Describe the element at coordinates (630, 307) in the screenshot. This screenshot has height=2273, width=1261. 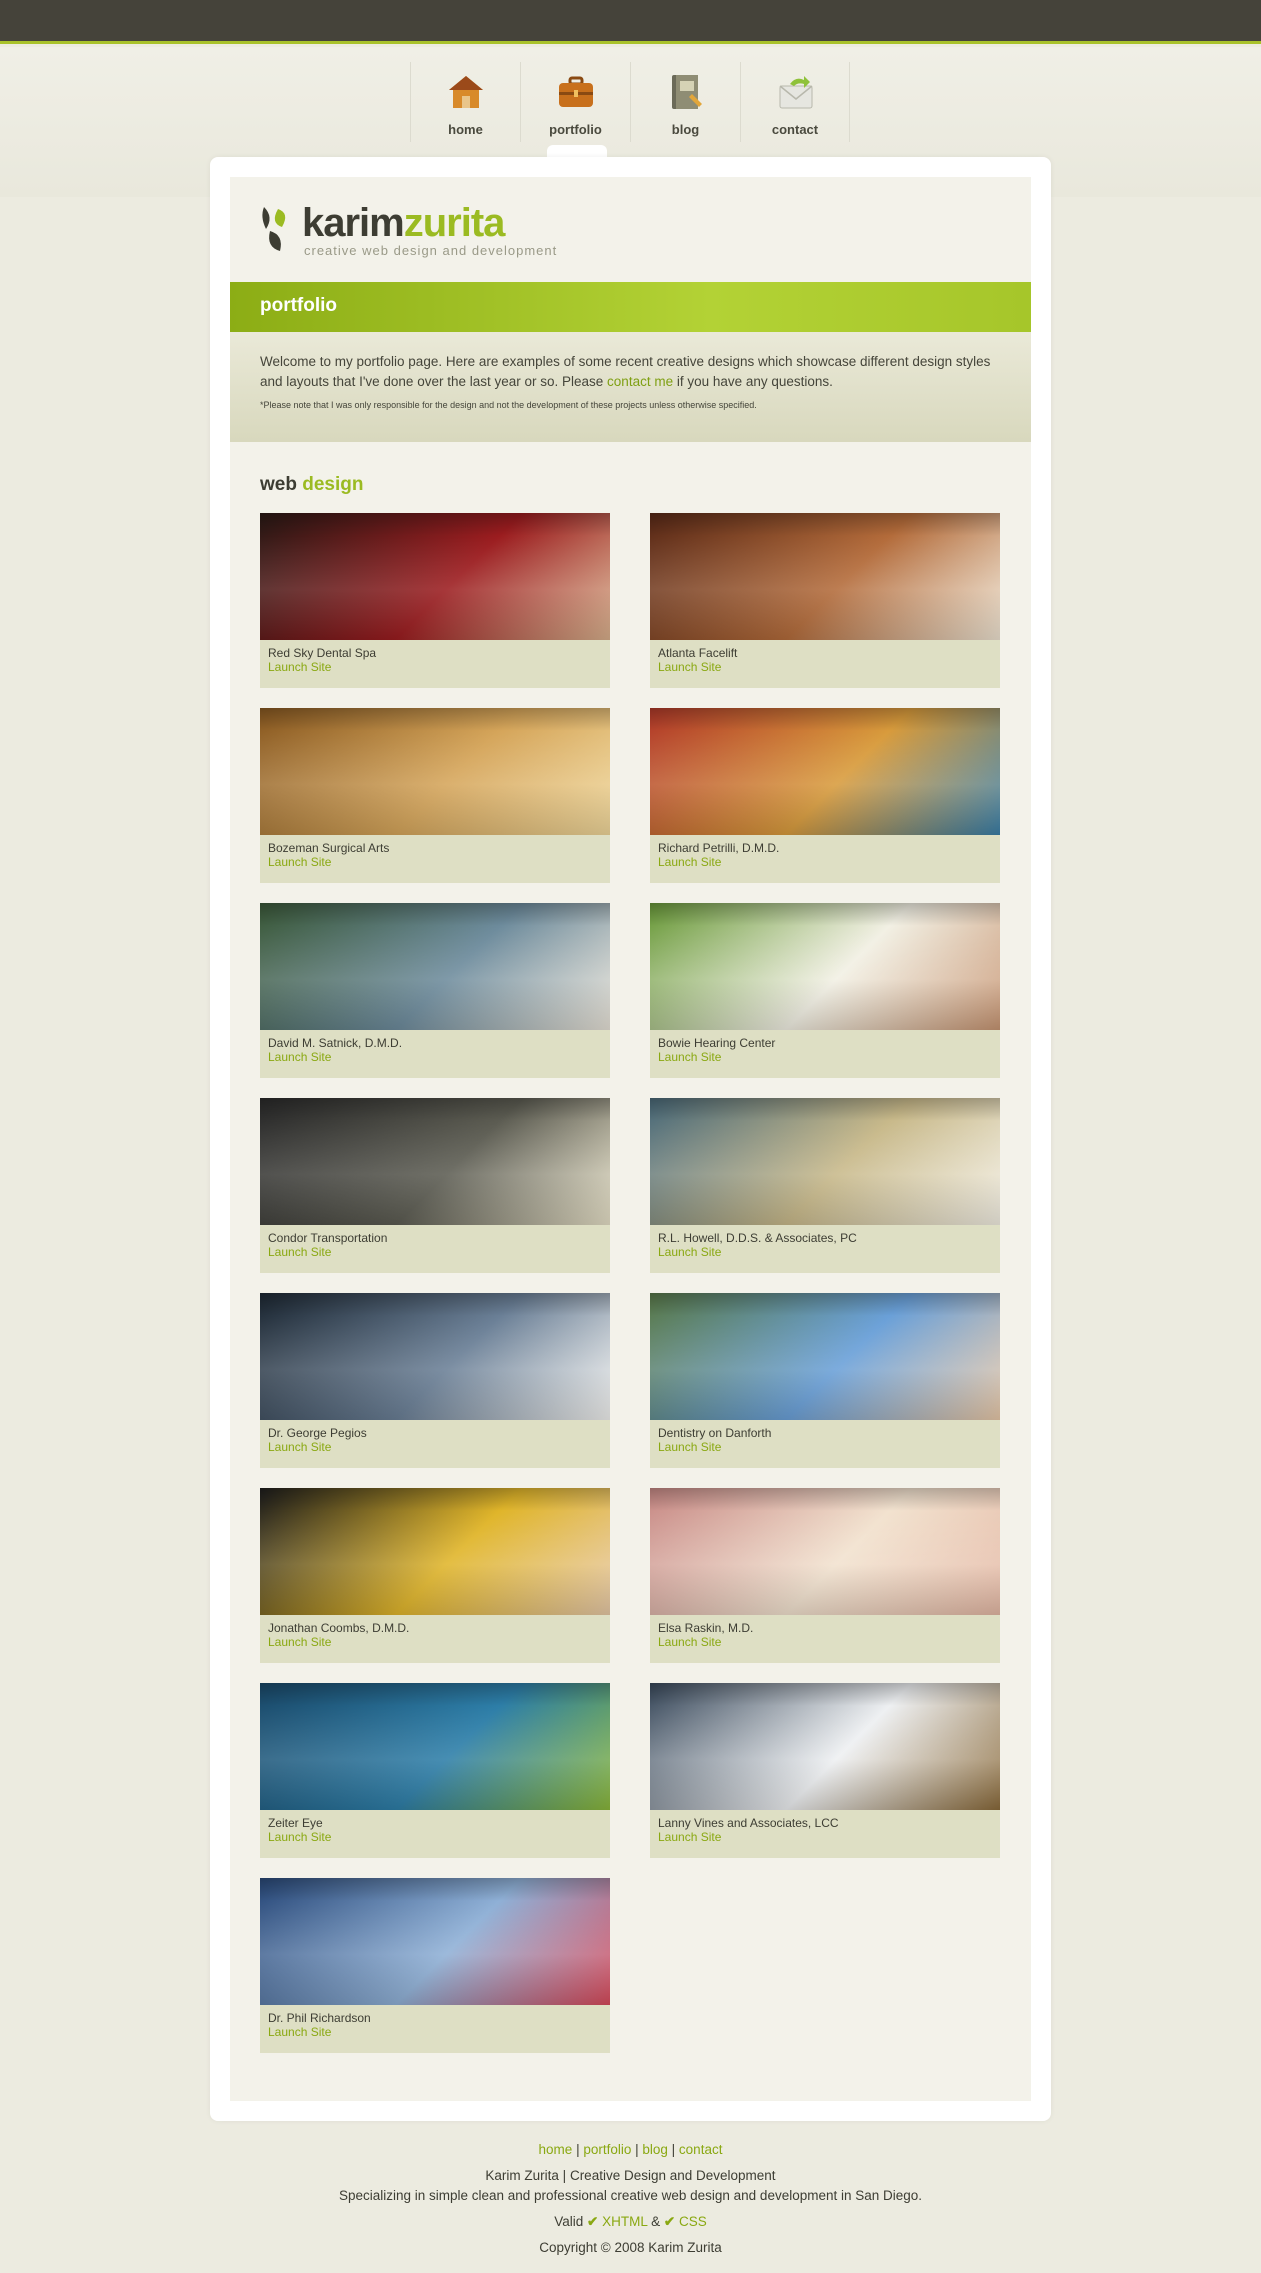
I see `page-banner: portfolio` at that location.